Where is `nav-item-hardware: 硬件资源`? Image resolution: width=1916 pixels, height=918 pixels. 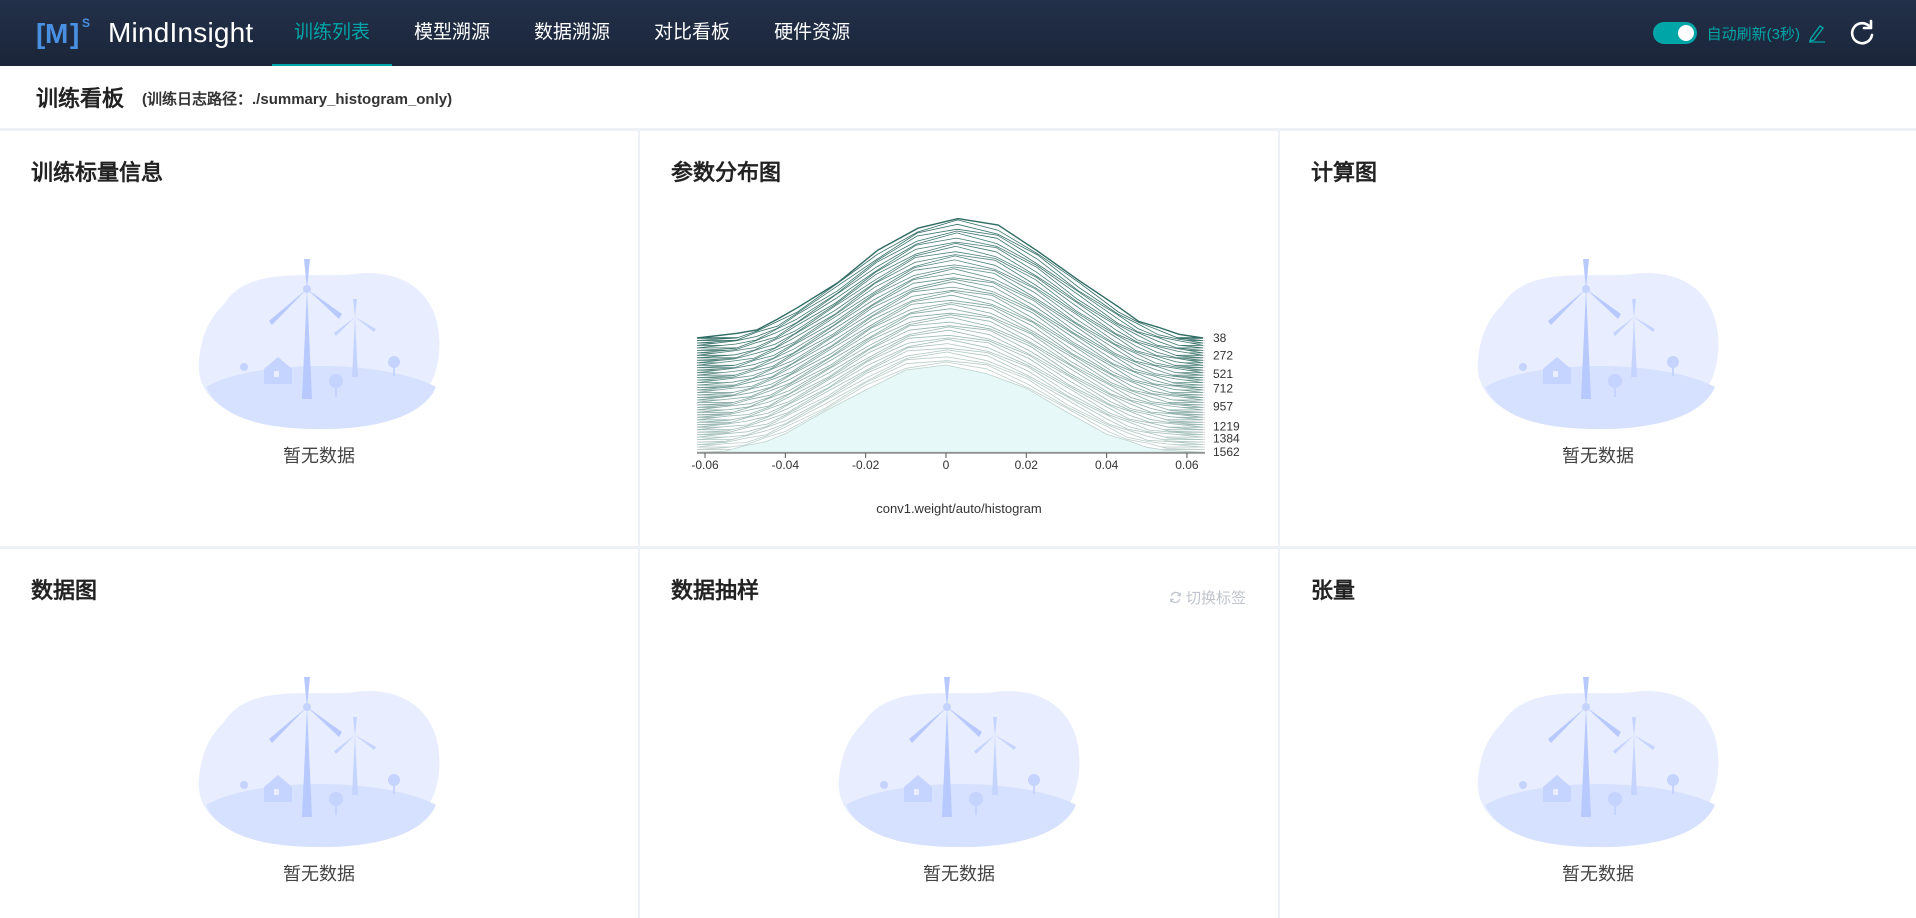 nav-item-hardware: 硬件资源 is located at coordinates (812, 32).